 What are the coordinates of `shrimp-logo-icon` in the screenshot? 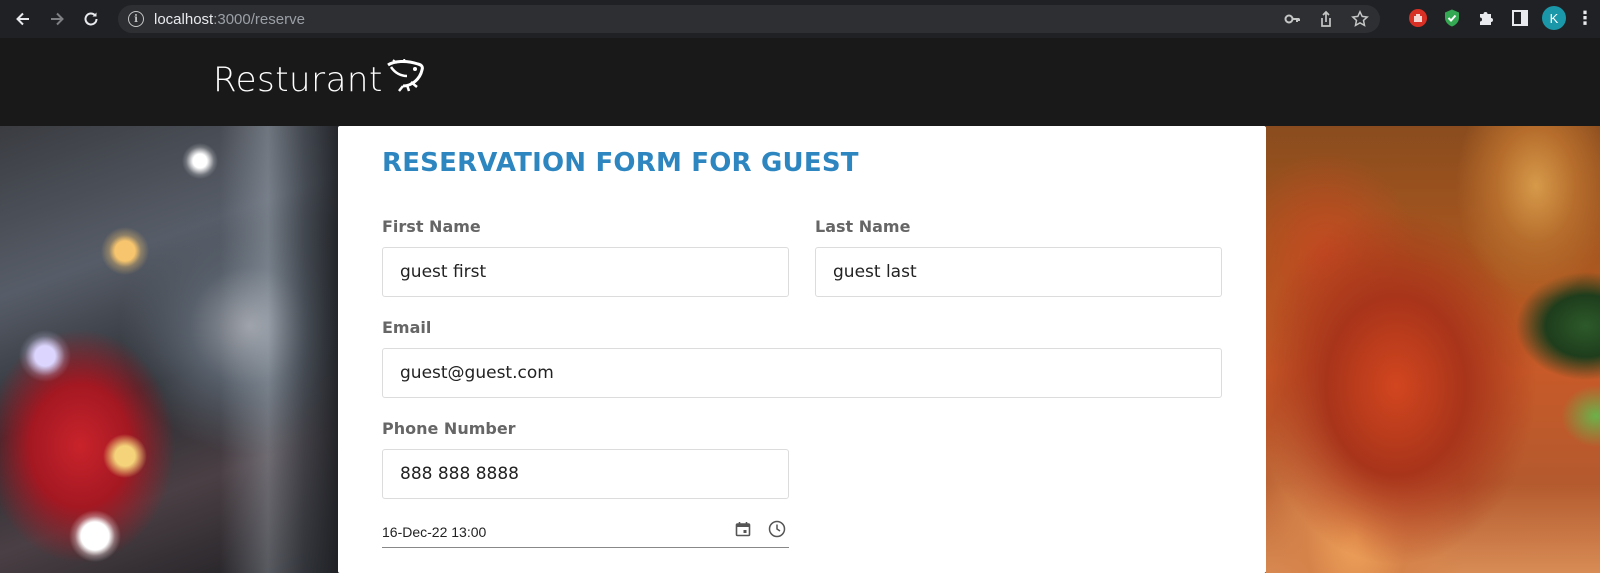 It's located at (405, 77).